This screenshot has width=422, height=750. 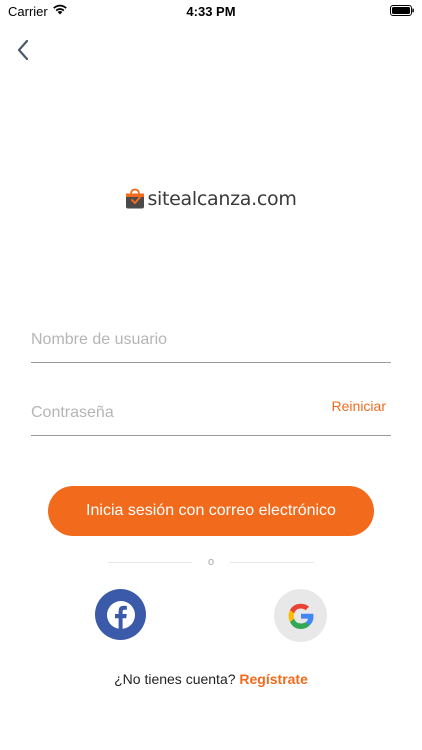 I want to click on status-bar: Carrier 4:33 PM, so click(x=211, y=12).